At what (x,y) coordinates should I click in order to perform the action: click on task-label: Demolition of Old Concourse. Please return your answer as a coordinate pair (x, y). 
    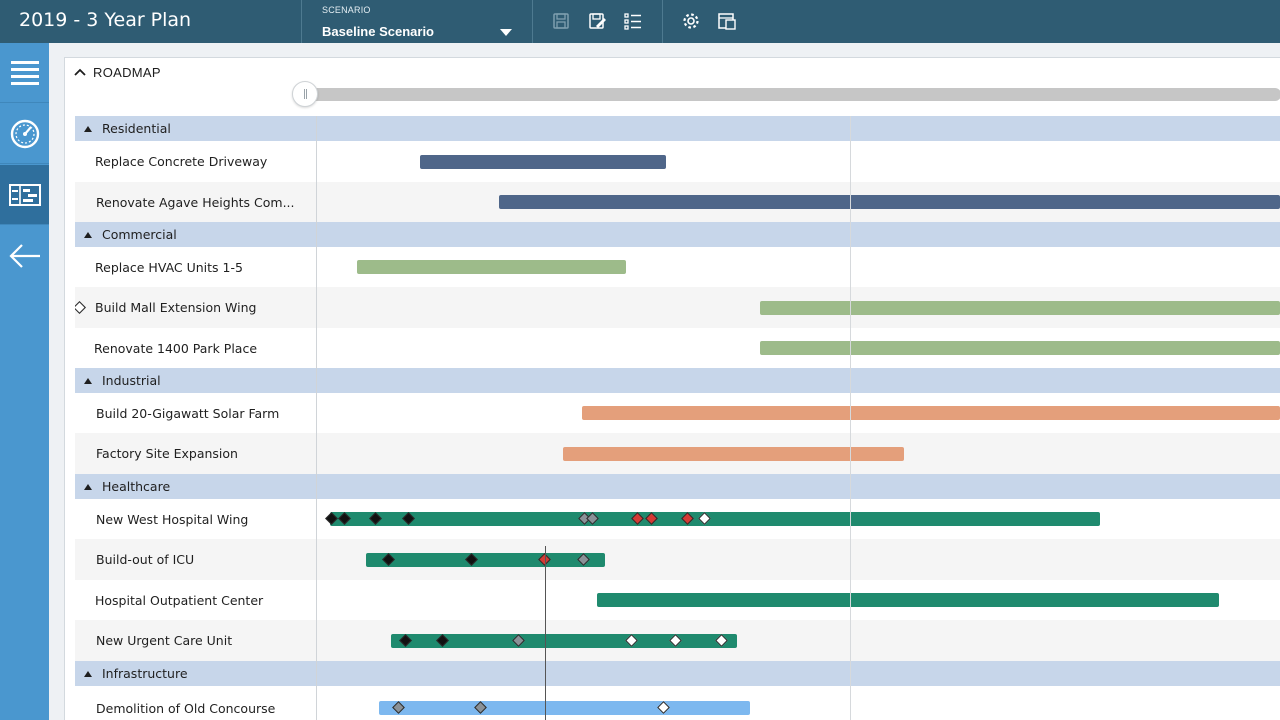
    Looking at the image, I should click on (186, 708).